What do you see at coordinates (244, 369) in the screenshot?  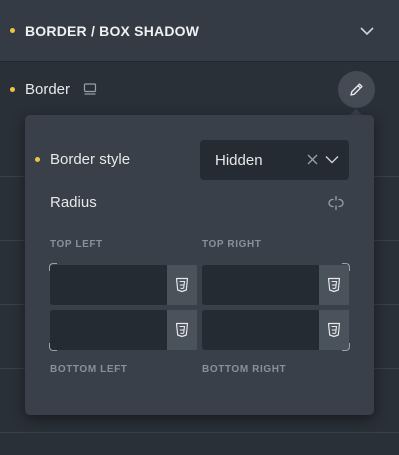 I see `bottom-right-label: BOTTOM RIGHT` at bounding box center [244, 369].